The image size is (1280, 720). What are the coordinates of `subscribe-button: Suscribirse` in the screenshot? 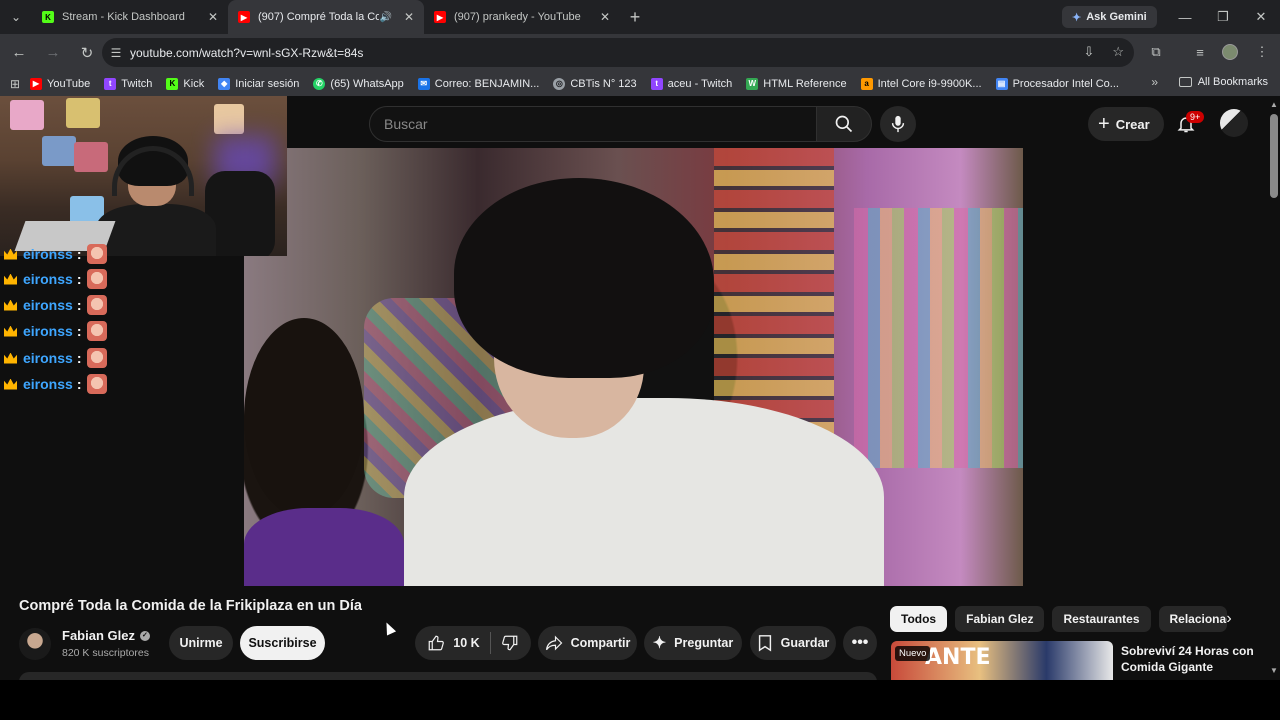 It's located at (282, 643).